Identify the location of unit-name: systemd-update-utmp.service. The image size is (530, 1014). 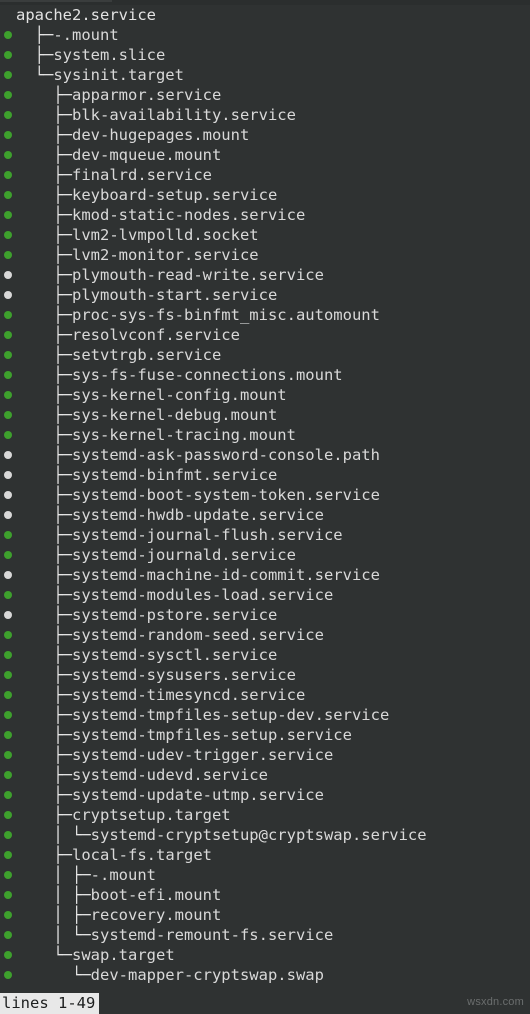
(198, 795).